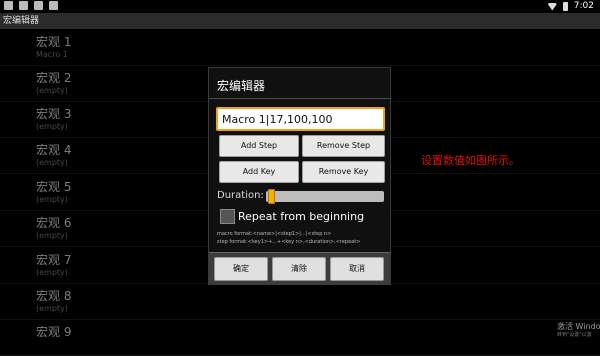 Image resolution: width=600 pixels, height=356 pixels. What do you see at coordinates (241, 86) in the screenshot?
I see `dialog-title: 宏编辑器` at bounding box center [241, 86].